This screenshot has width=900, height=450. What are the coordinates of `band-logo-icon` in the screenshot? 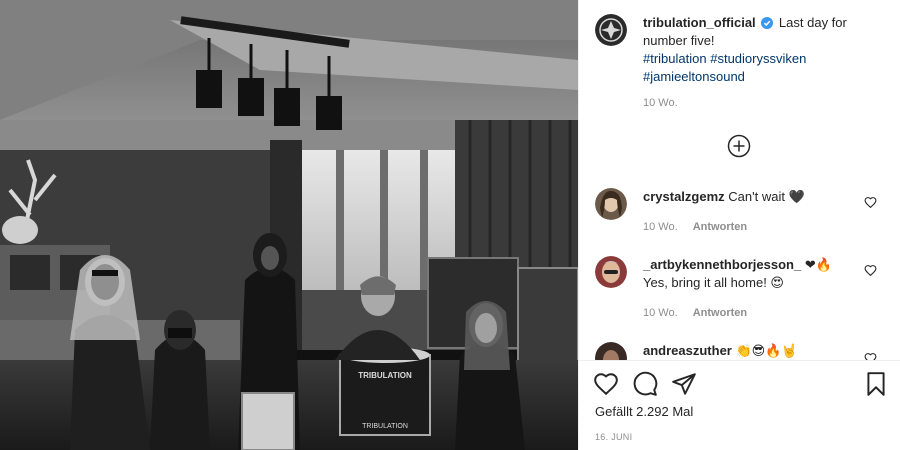 It's located at (611, 30).